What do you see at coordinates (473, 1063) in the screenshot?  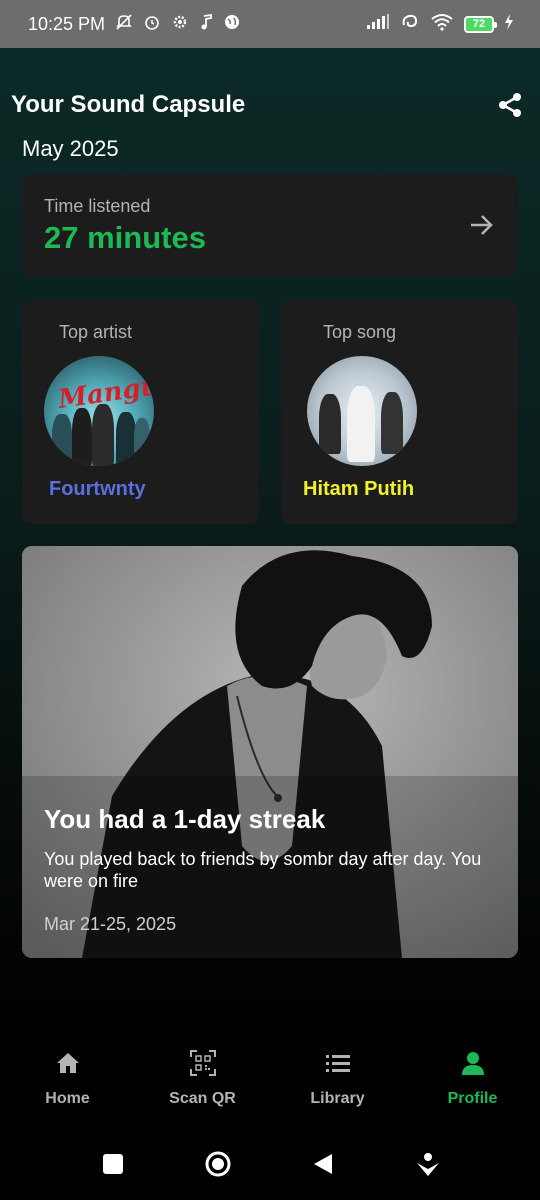 I see `profile-icon` at bounding box center [473, 1063].